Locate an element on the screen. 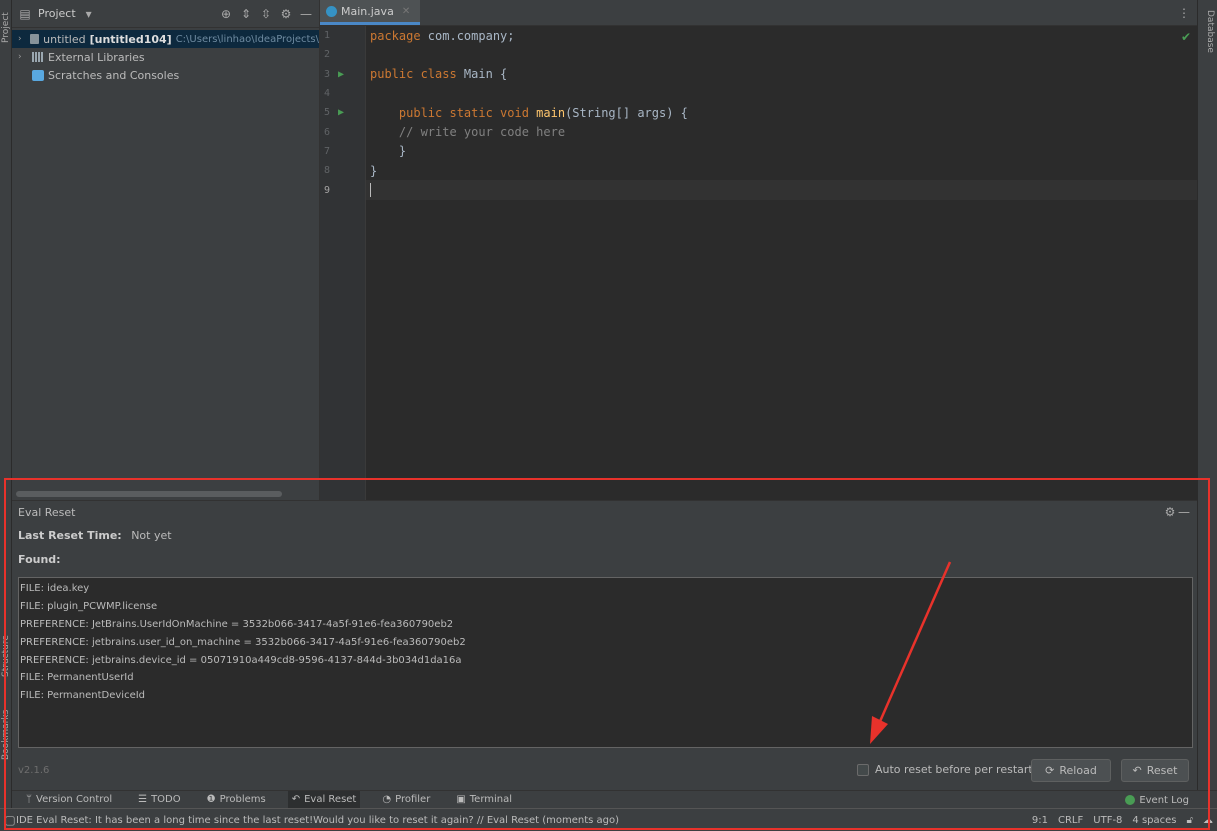 The image size is (1217, 831). right-tool-strip: Database is located at coordinates (1207, 395).